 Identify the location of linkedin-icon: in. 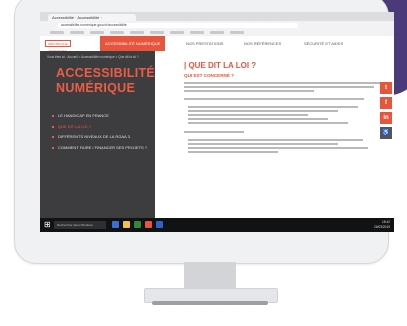
(386, 118).